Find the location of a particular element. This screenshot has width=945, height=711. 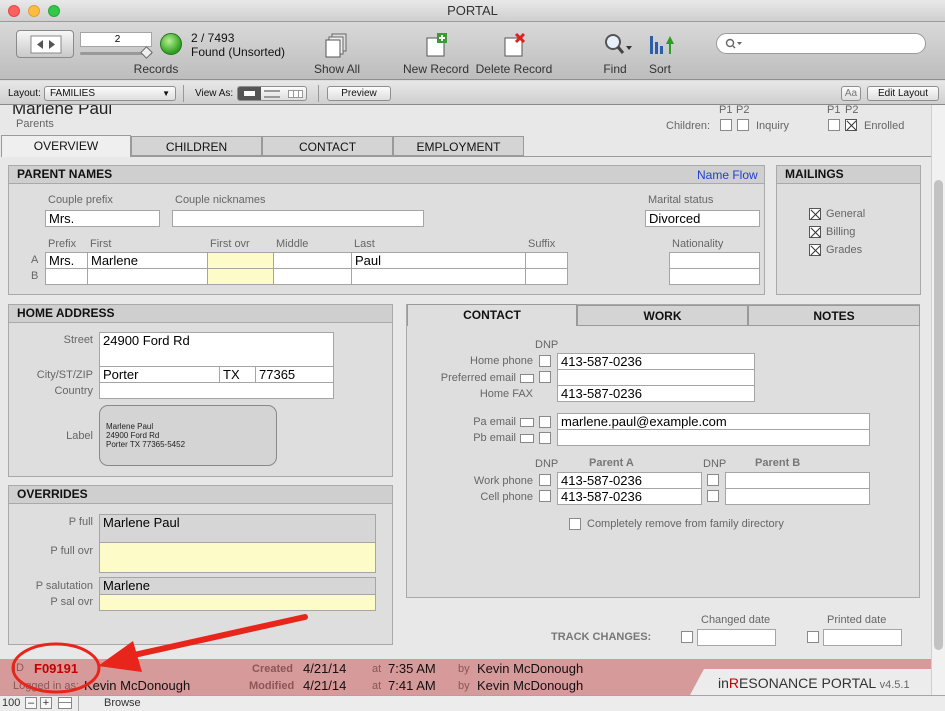

preferred-email-dnp-checkbox is located at coordinates (545, 377).